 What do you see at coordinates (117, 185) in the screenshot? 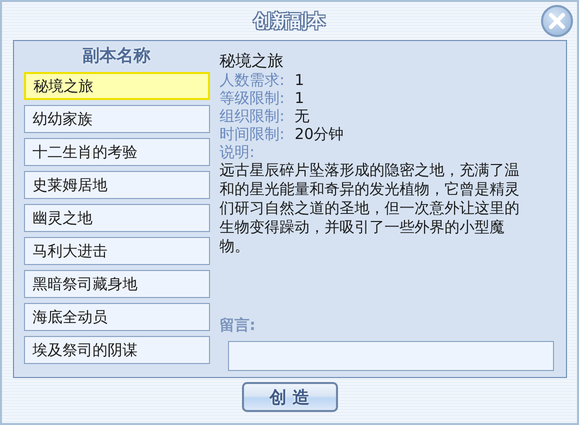
I see `dungeon-list-item: 史莱姆居地` at bounding box center [117, 185].